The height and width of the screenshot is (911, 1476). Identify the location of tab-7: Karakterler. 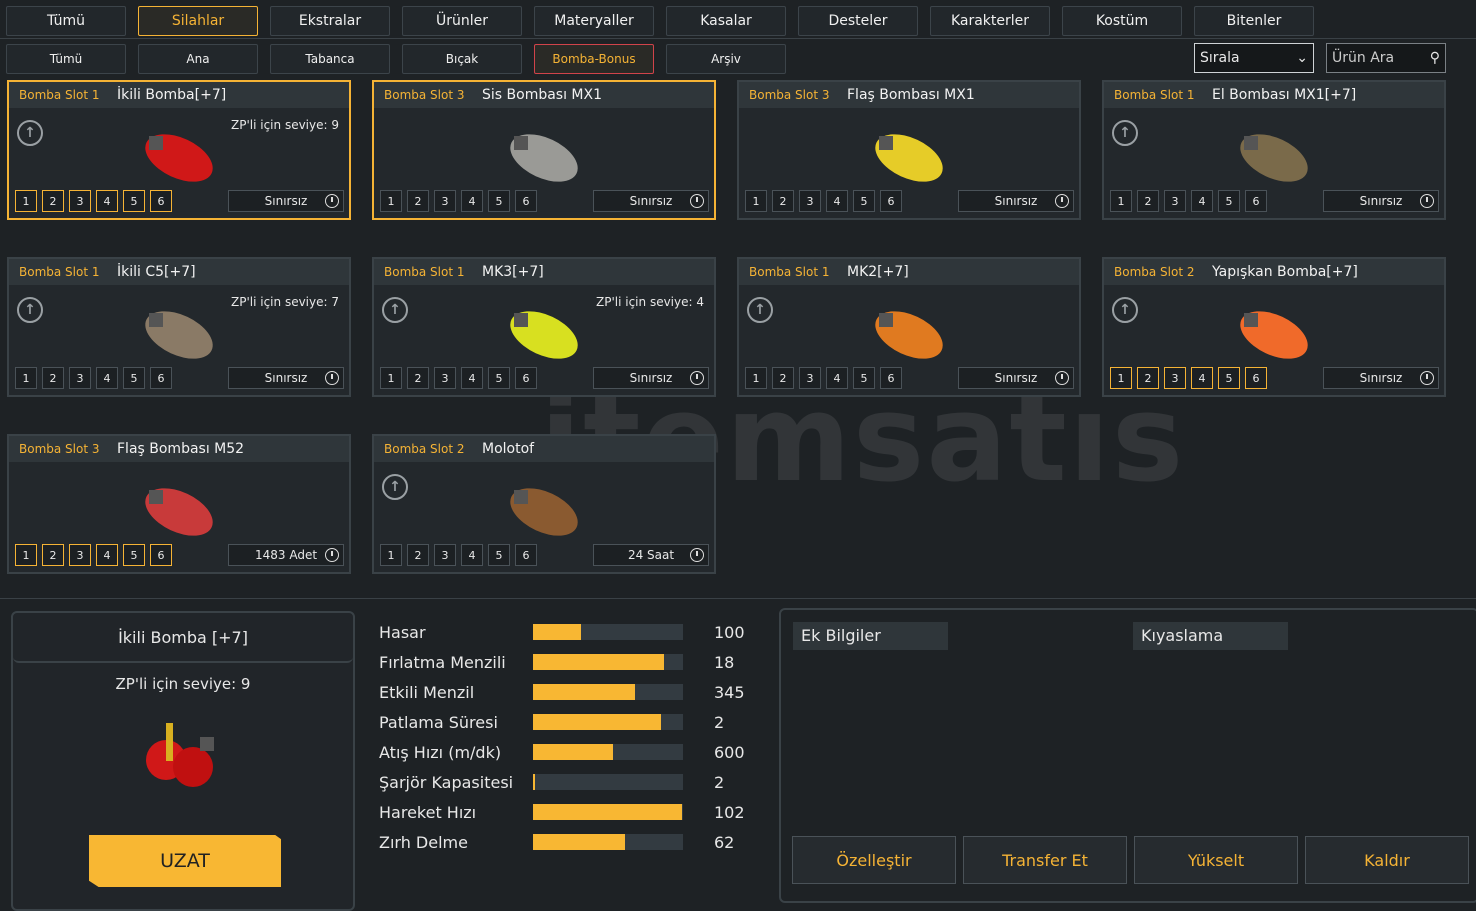
(990, 21).